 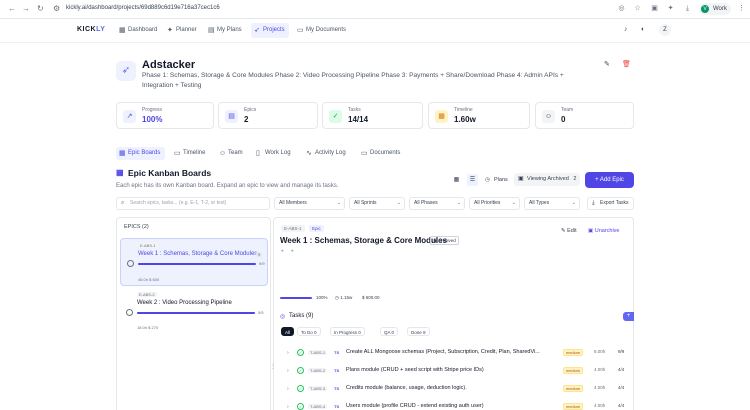 I want to click on tasks-heading: ◎ Tasks (9), so click(x=297, y=316).